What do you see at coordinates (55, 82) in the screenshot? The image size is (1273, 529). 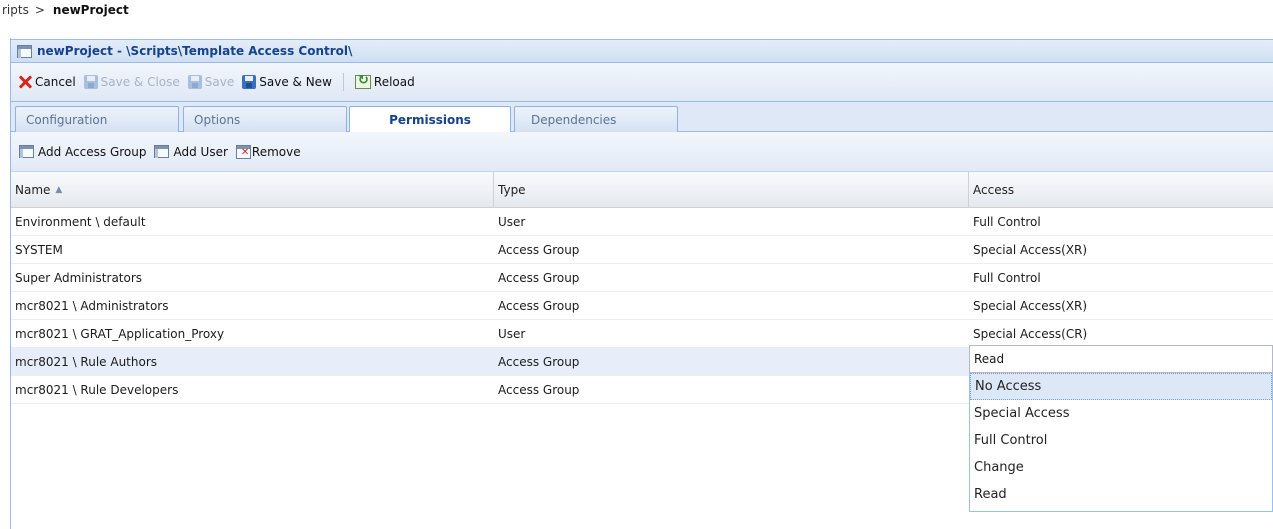 I see `cancel-label: Cancel` at bounding box center [55, 82].